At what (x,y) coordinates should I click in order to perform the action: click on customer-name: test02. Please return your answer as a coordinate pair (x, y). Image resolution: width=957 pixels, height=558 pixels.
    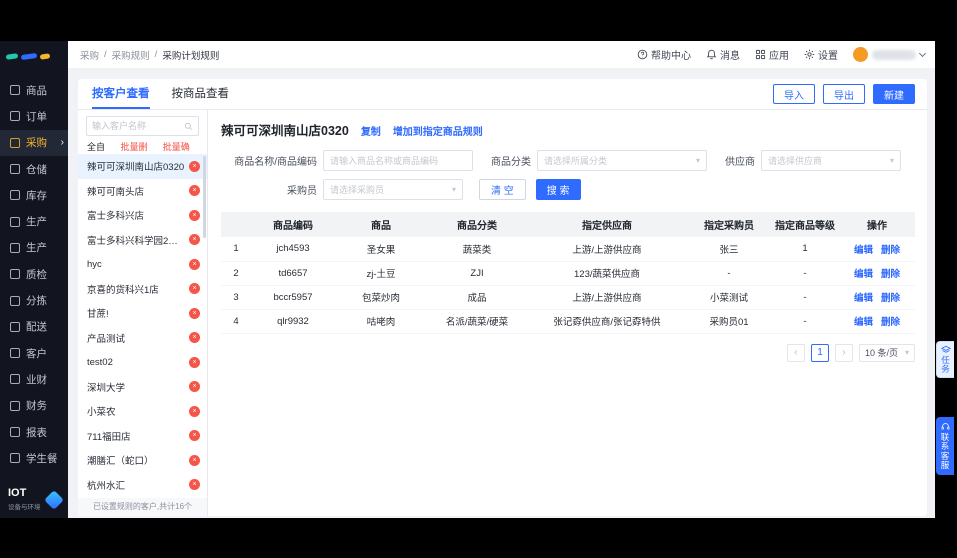
    Looking at the image, I should click on (100, 362).